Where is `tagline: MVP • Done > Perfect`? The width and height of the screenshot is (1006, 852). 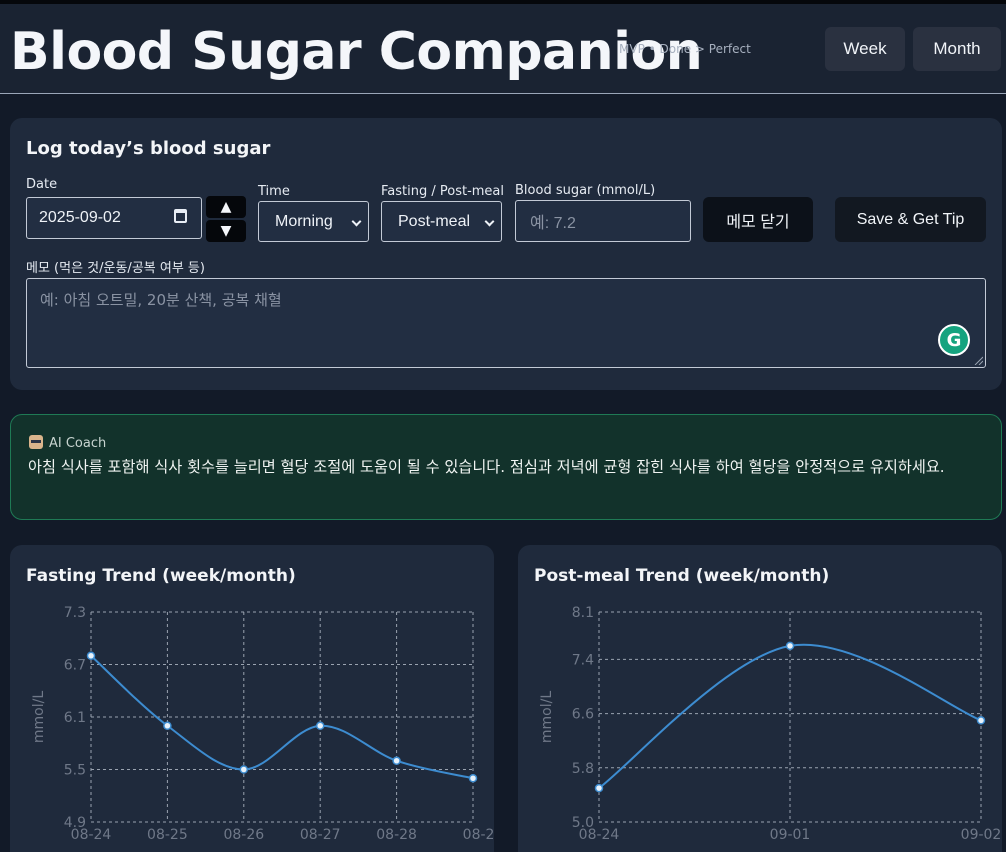 tagline: MVP • Done > Perfect is located at coordinates (685, 49).